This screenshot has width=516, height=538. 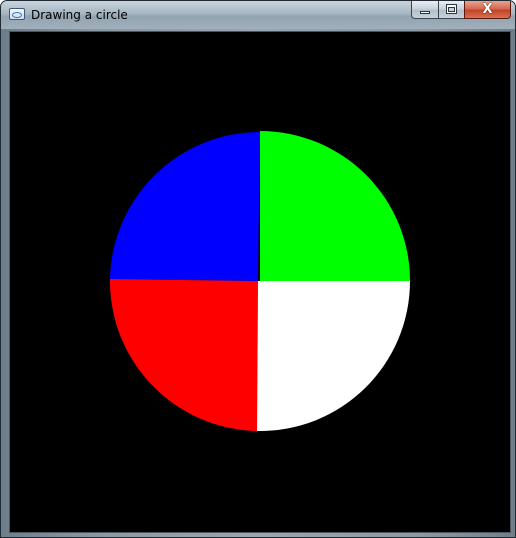 I want to click on minimize-icon, so click(x=425, y=12).